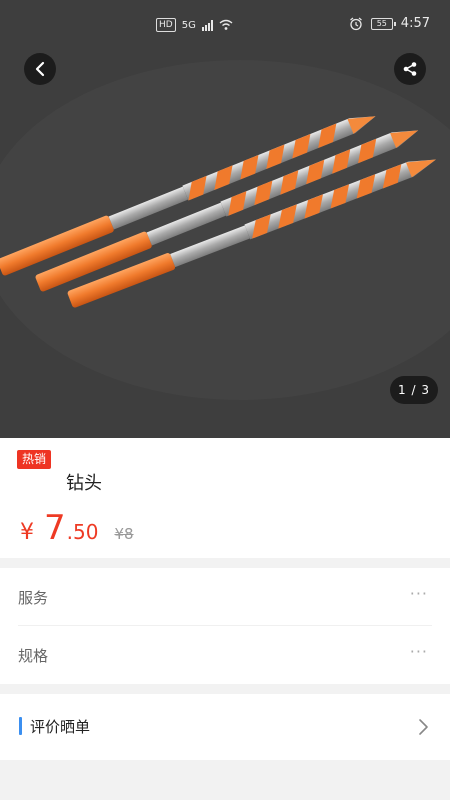 The image size is (450, 800). I want to click on battery-indicator: 55, so click(383, 23).